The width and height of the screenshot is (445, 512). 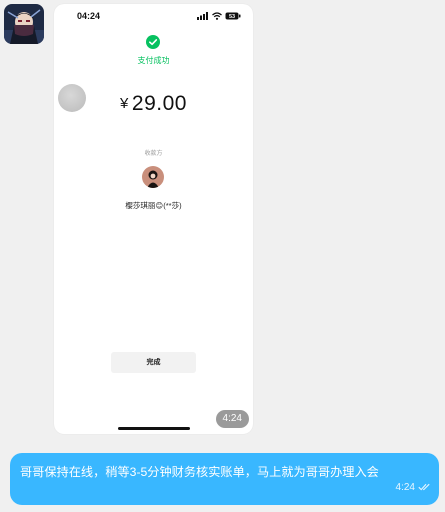 I want to click on screenshot-time-badge: 4:24, so click(x=232, y=419).